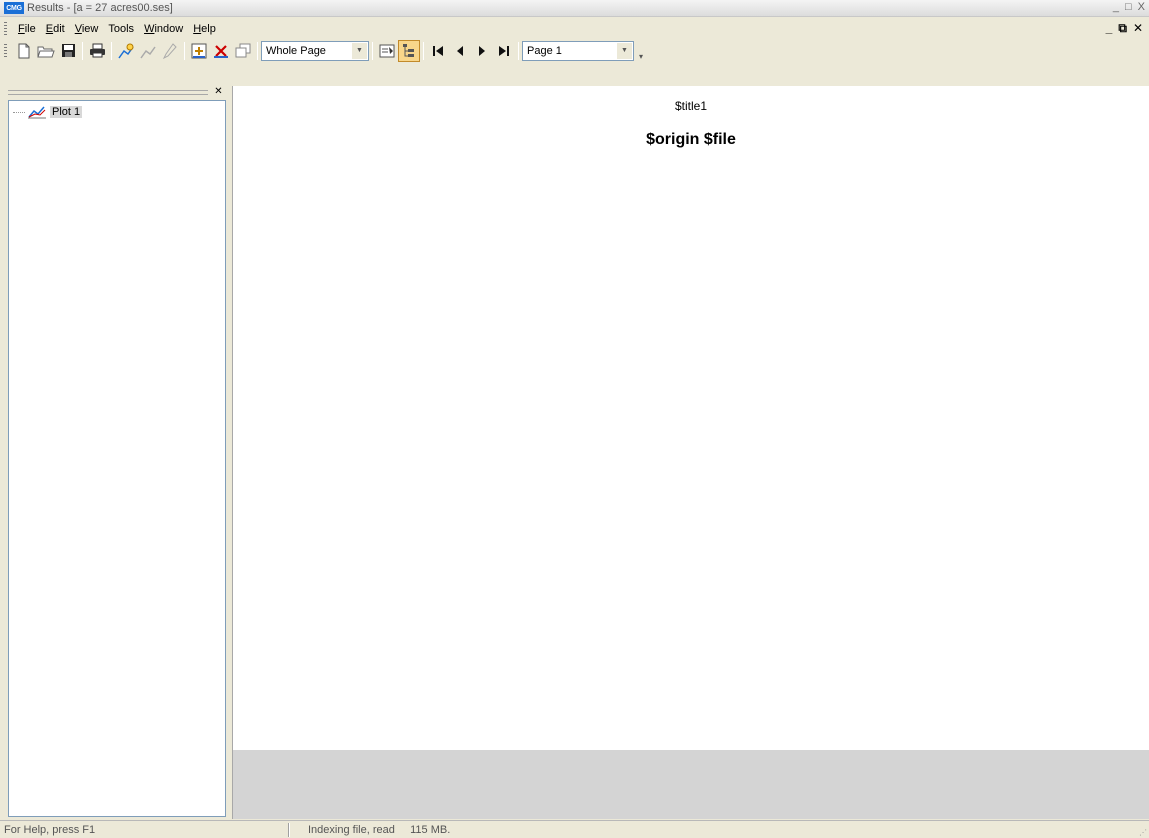 This screenshot has width=1149, height=838. I want to click on next-page-button, so click(482, 51).